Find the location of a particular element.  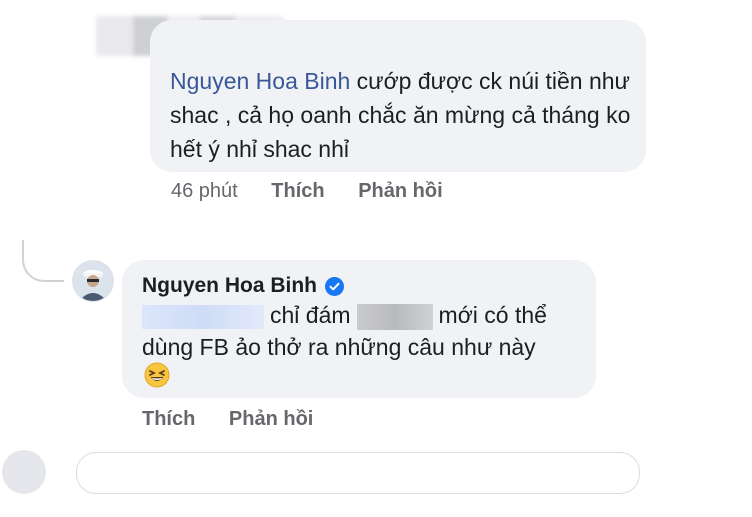

comment-2-author: Nguyen Hoa Binh is located at coordinates (243, 286).